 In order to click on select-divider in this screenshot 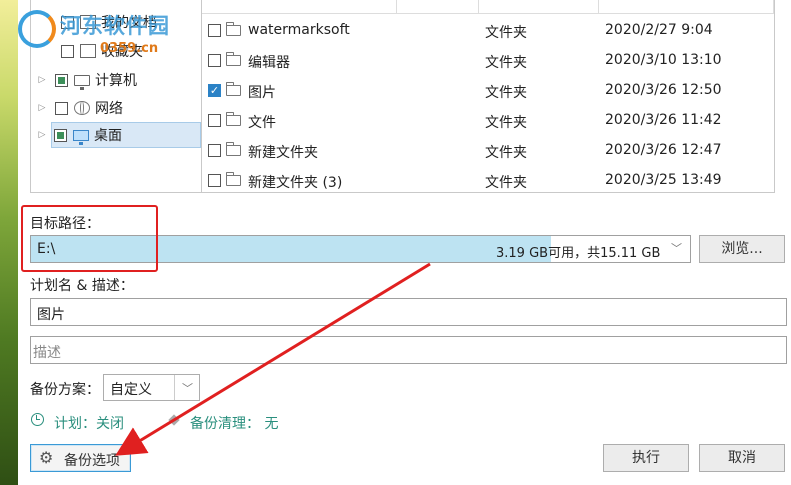, I will do `click(174, 387)`.